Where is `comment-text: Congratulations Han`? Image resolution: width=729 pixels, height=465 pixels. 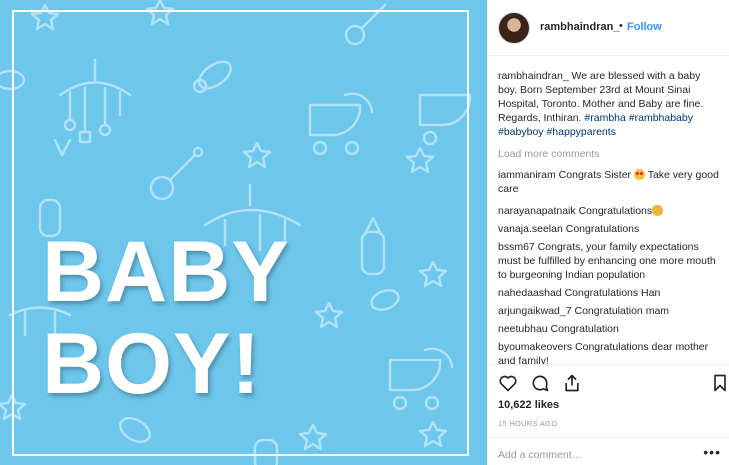
comment-text: Congratulations Han is located at coordinates (611, 293).